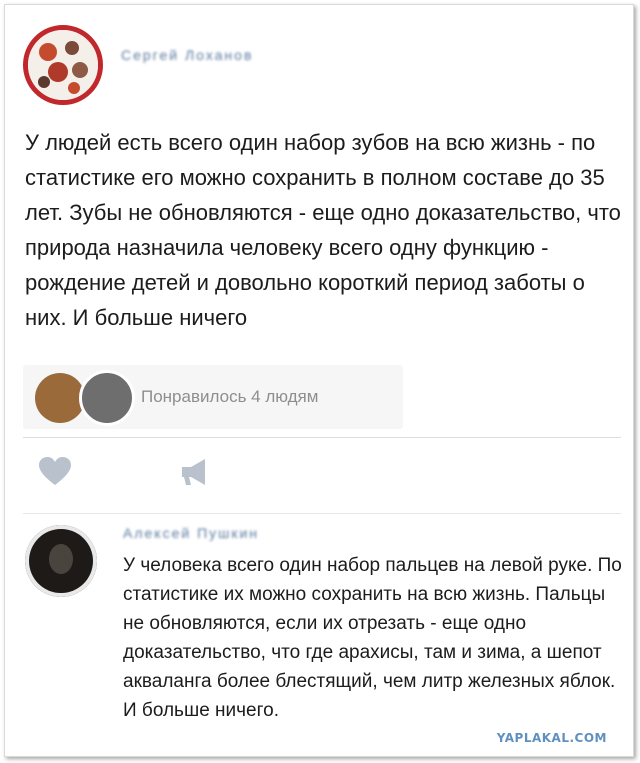 The height and width of the screenshot is (763, 640). I want to click on likes-summary: Понравилось 4 людям, so click(213, 397).